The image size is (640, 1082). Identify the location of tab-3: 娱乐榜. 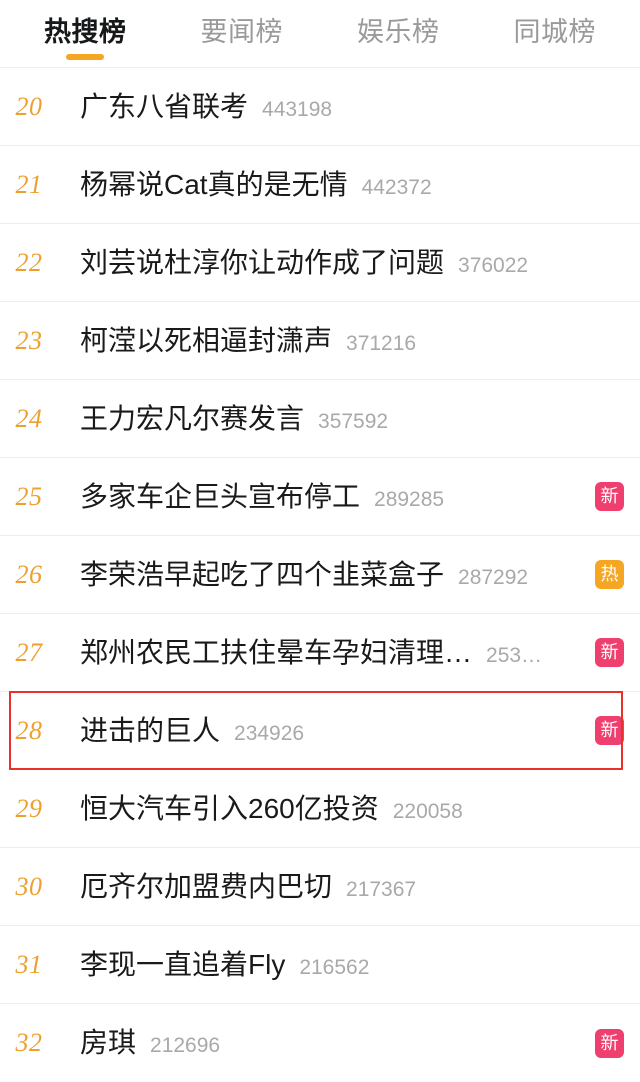
(398, 24).